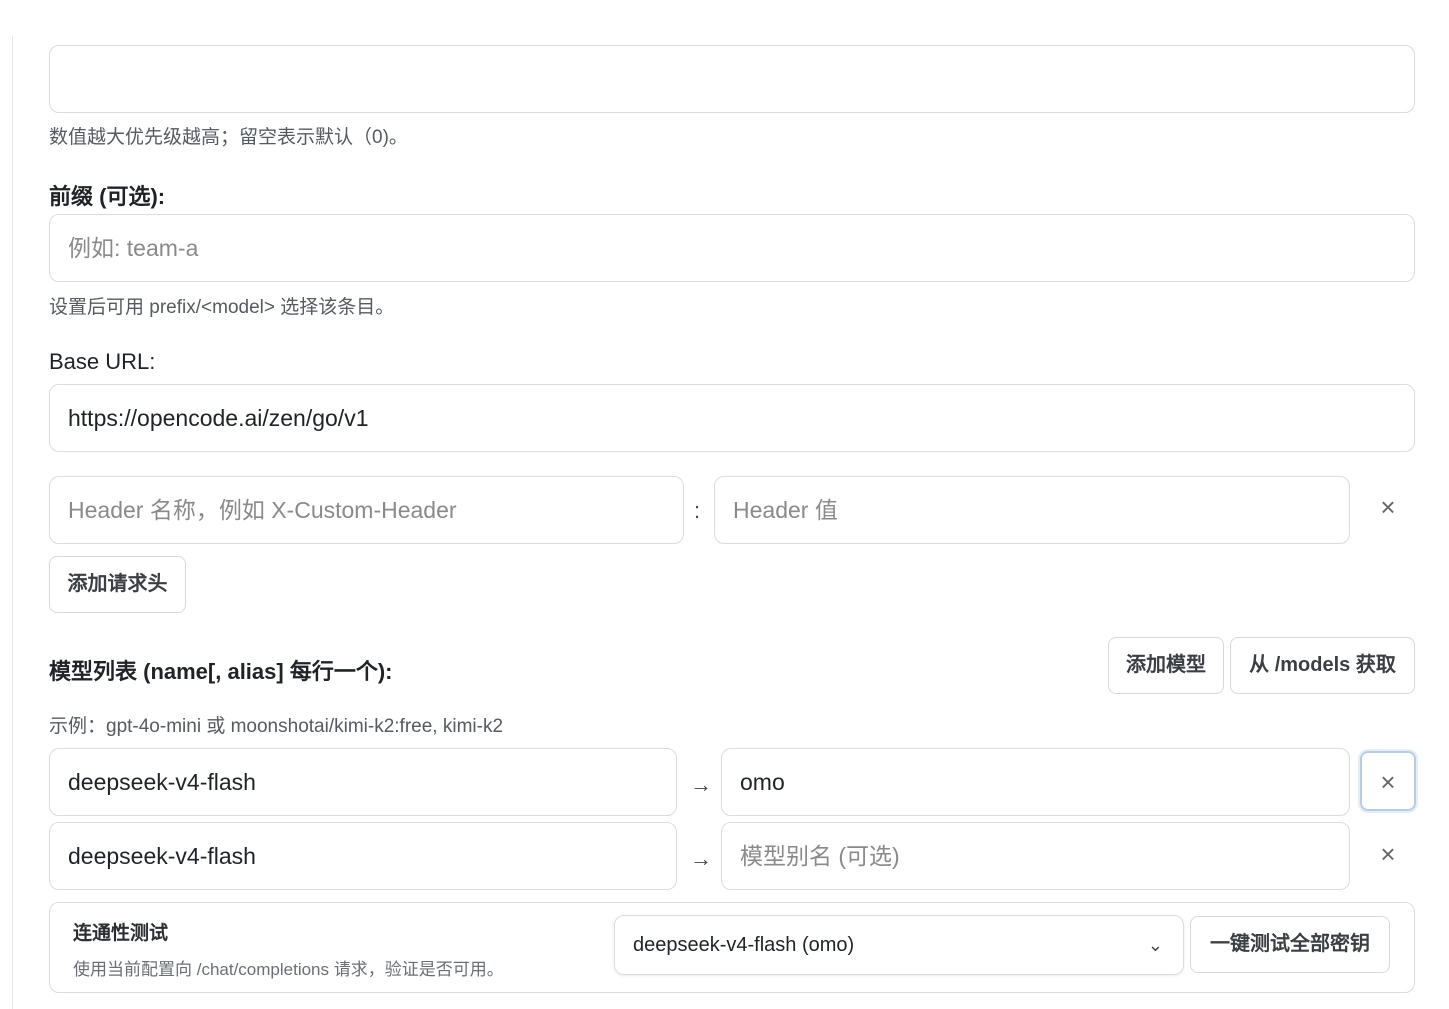 The width and height of the screenshot is (1449, 1009). What do you see at coordinates (1032, 510) in the screenshot?
I see `header-value-input: Header 值` at bounding box center [1032, 510].